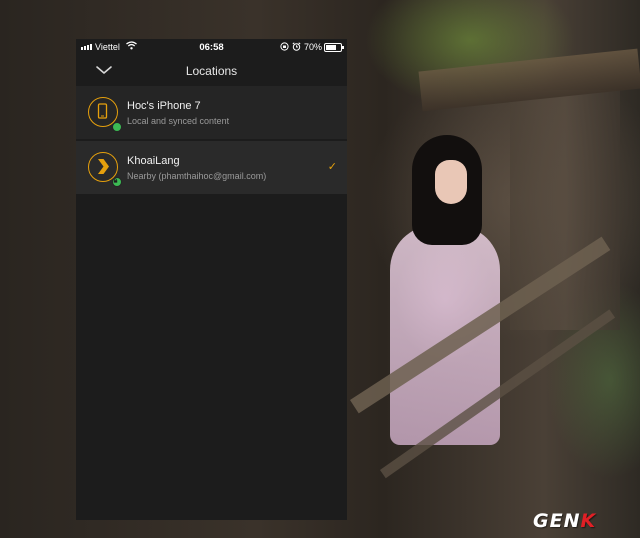 This screenshot has width=640, height=538. What do you see at coordinates (211, 48) in the screenshot?
I see `status-bar: Viettel 06:58 70%` at bounding box center [211, 48].